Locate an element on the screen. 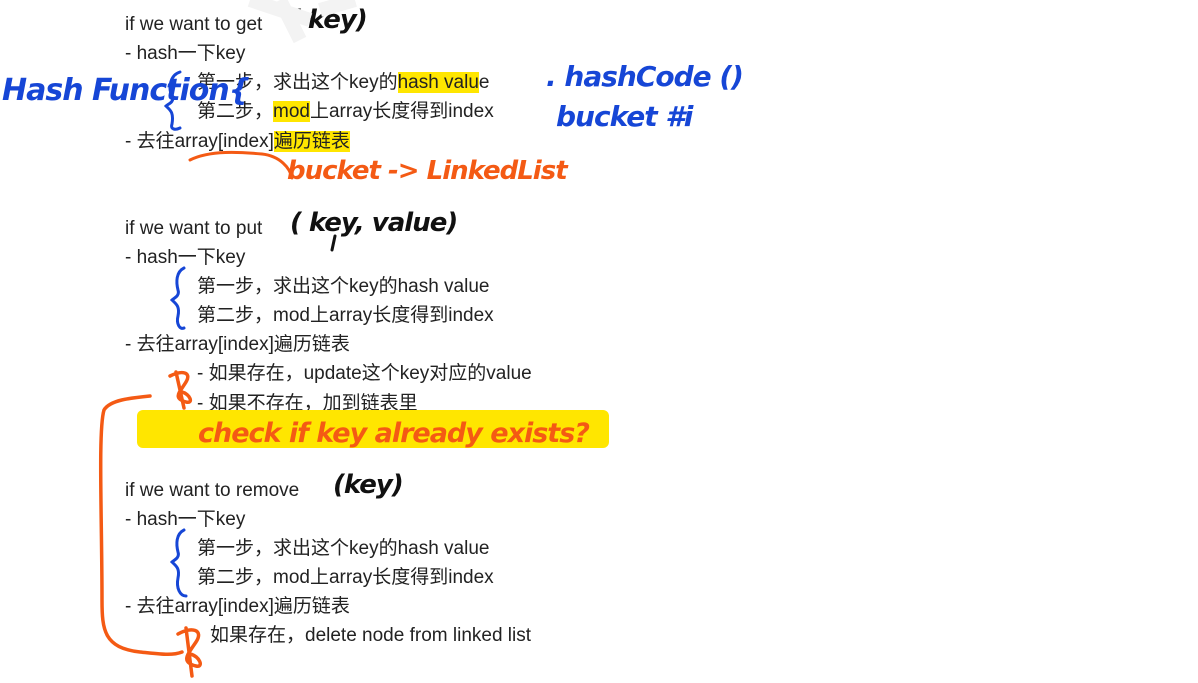  put-tick-mark is located at coordinates (333, 243).